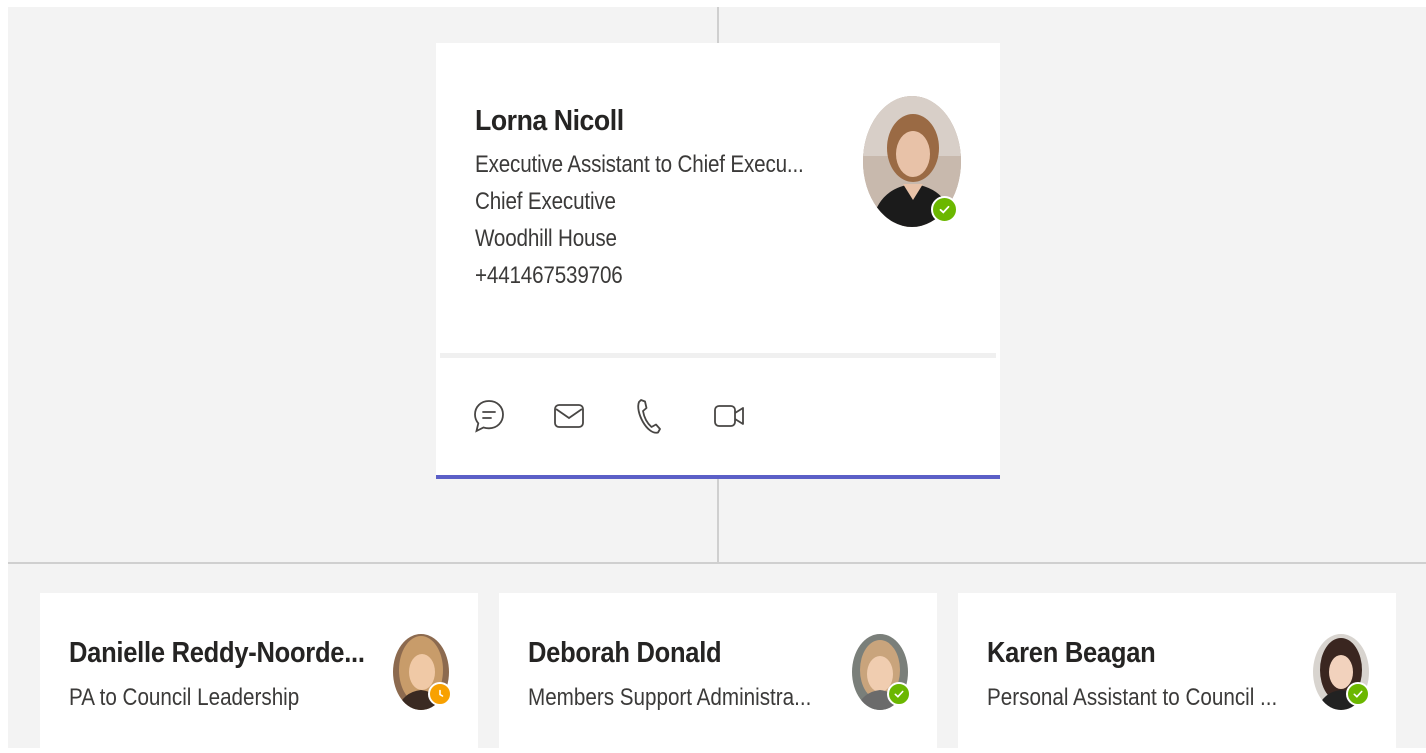 This screenshot has width=1426, height=753. I want to click on manager-phone: +441467539706, so click(639, 276).